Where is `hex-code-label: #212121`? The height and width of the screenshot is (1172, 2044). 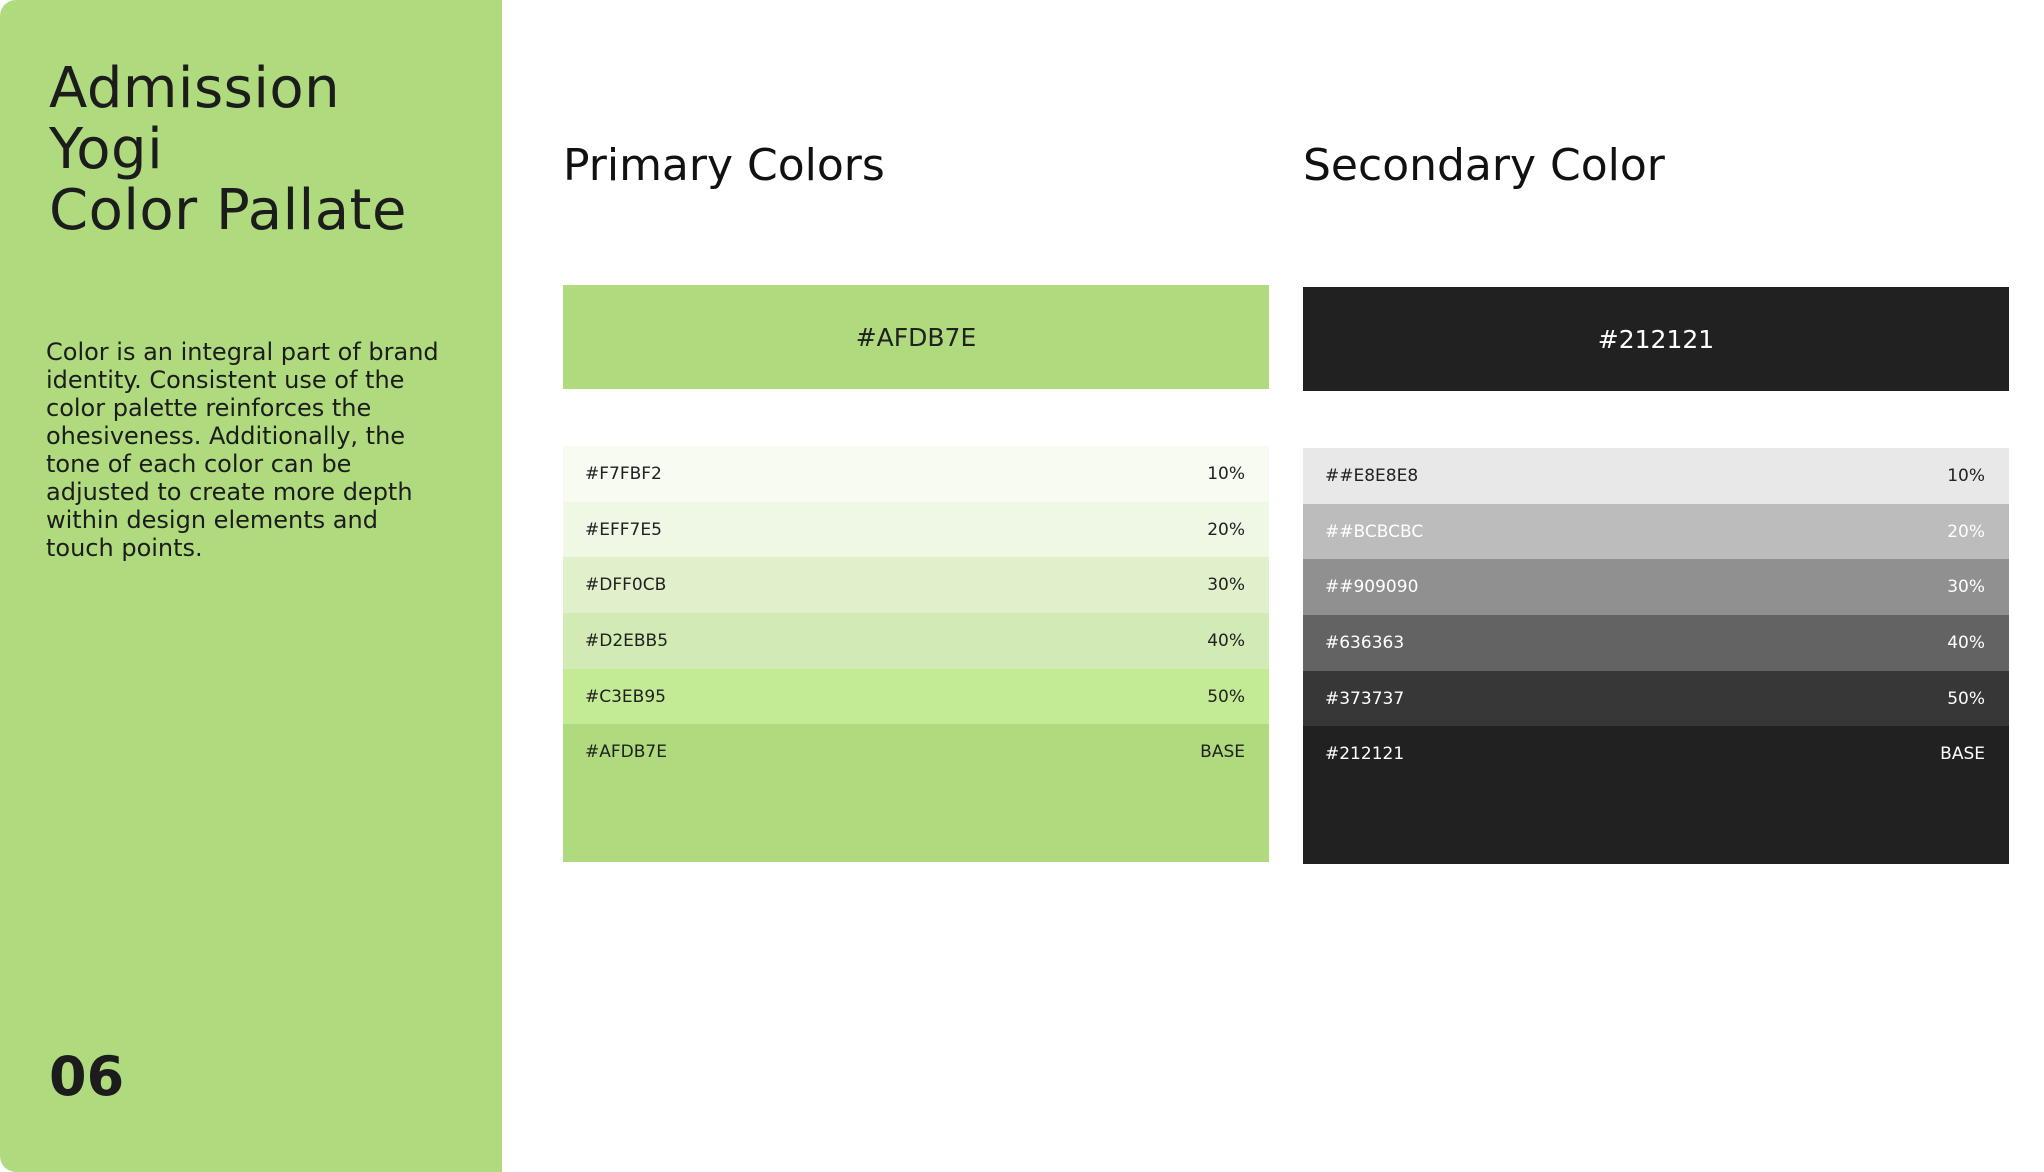 hex-code-label: #212121 is located at coordinates (1365, 754).